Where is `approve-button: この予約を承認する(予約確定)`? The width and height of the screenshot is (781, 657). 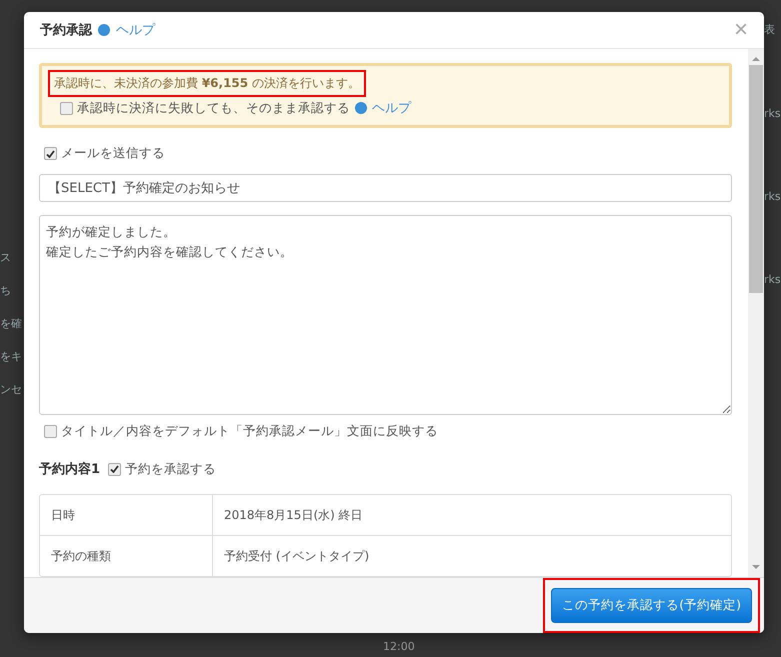 approve-button: この予約を承認する(予約確定) is located at coordinates (651, 605).